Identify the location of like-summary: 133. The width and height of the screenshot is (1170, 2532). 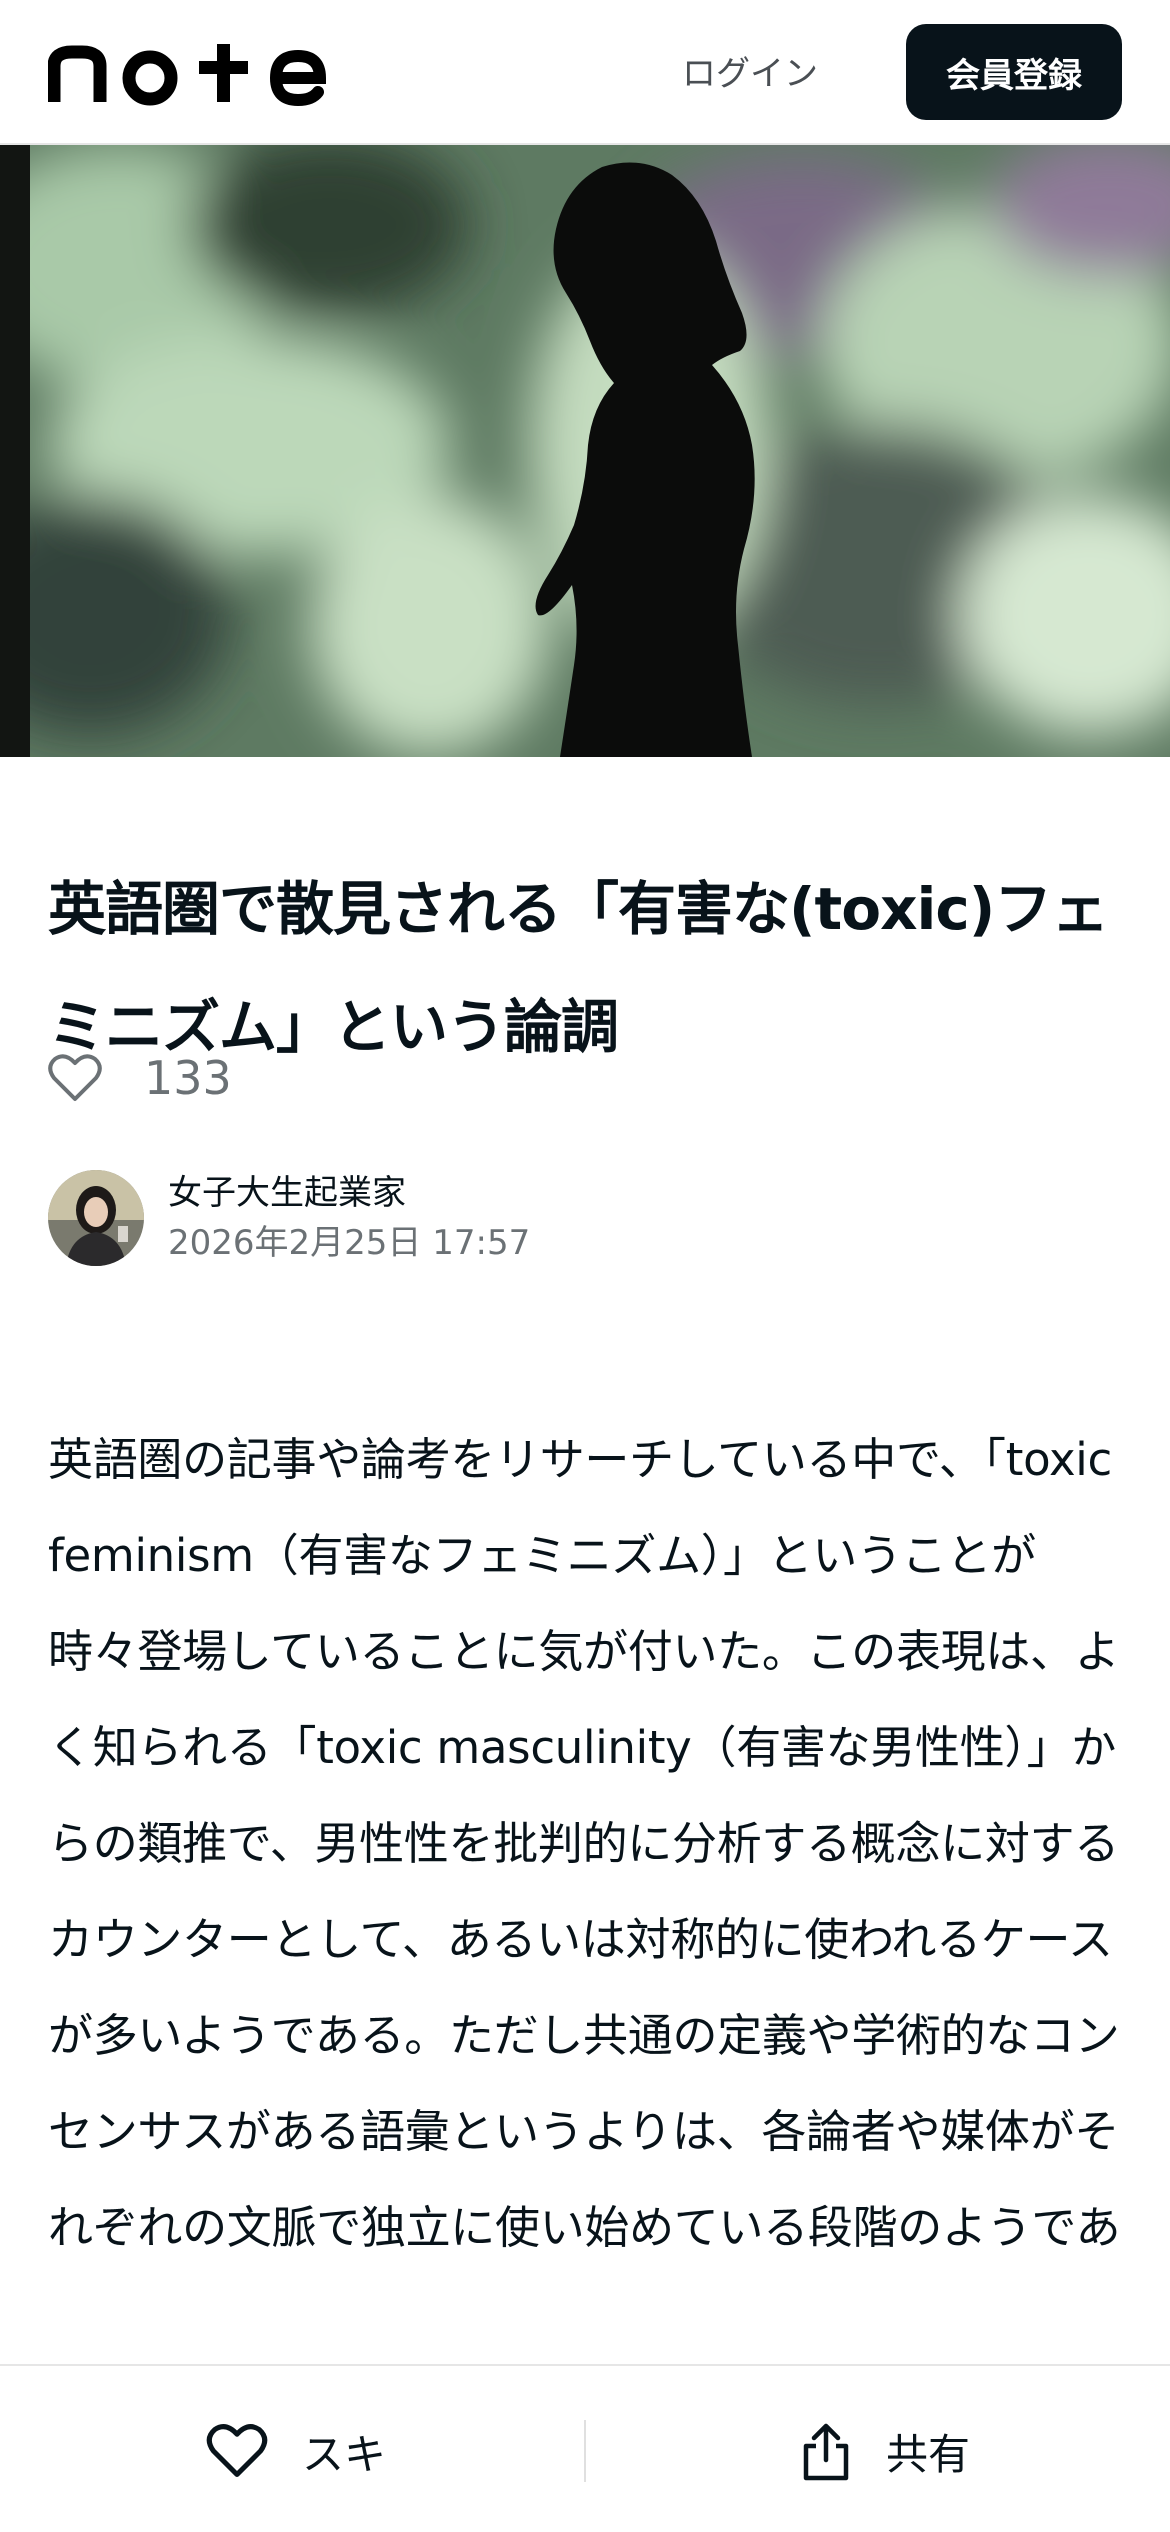
(140, 1078).